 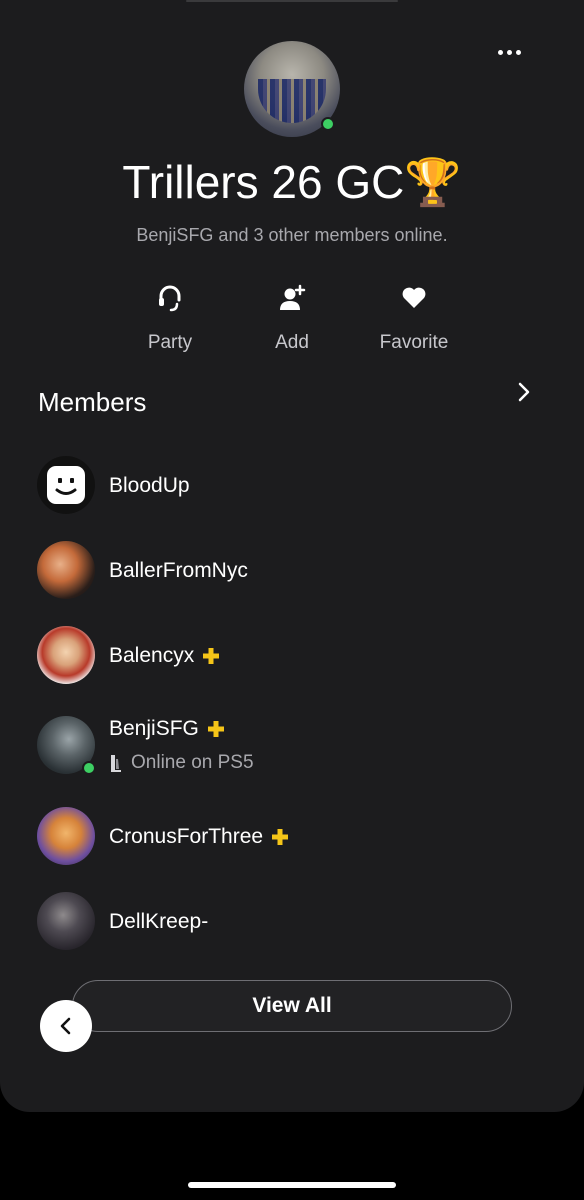 What do you see at coordinates (292, 1006) in the screenshot?
I see `view-all-button: View All` at bounding box center [292, 1006].